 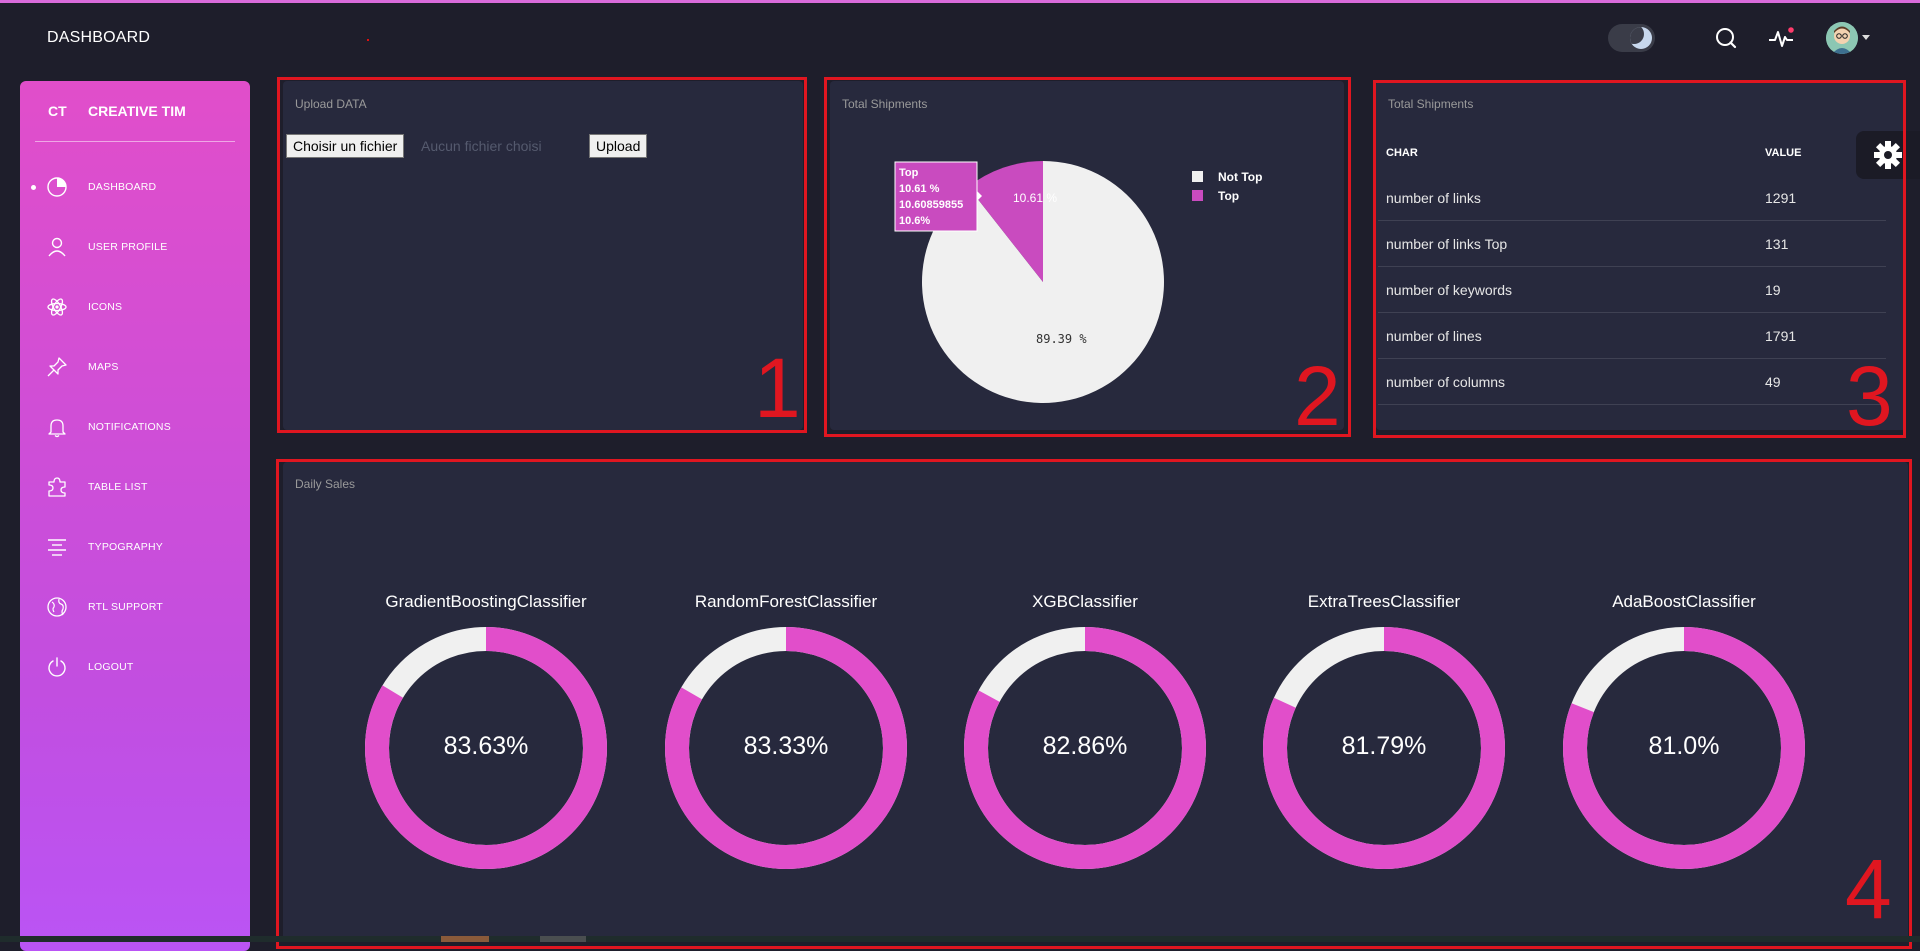 I want to click on sidebar-item-label: ICONS, so click(x=105, y=307).